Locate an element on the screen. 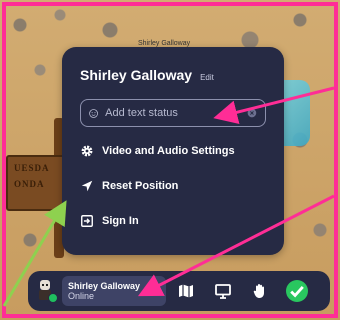 The height and width of the screenshot is (320, 340). map-button is located at coordinates (186, 291).